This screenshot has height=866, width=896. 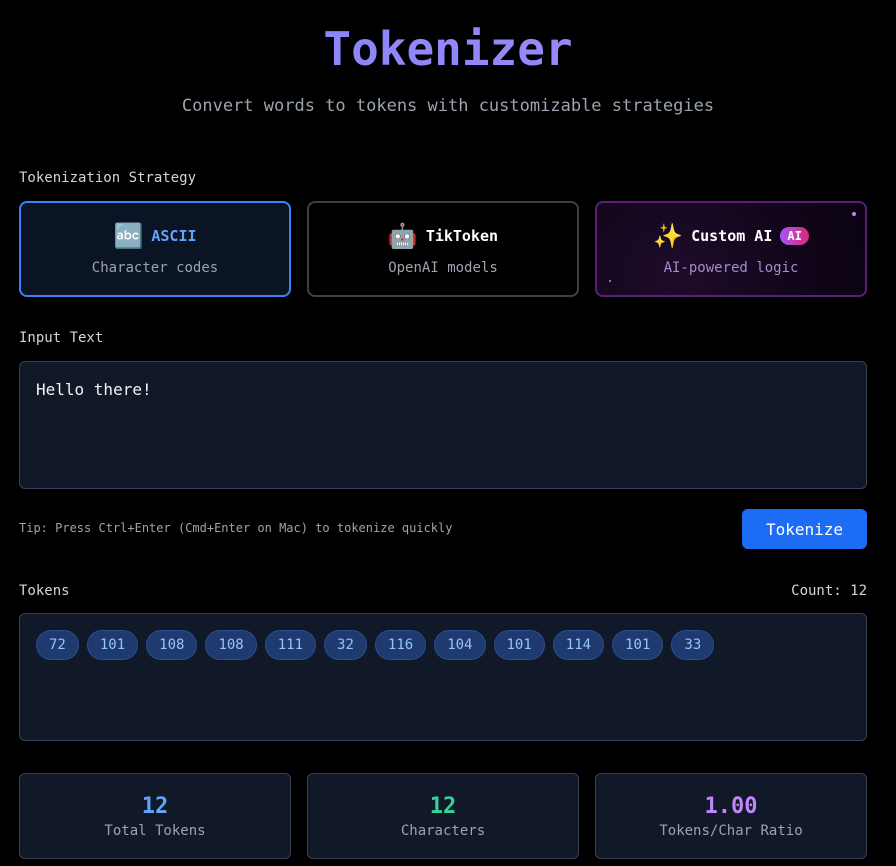 I want to click on stat-label: Characters, so click(x=443, y=830).